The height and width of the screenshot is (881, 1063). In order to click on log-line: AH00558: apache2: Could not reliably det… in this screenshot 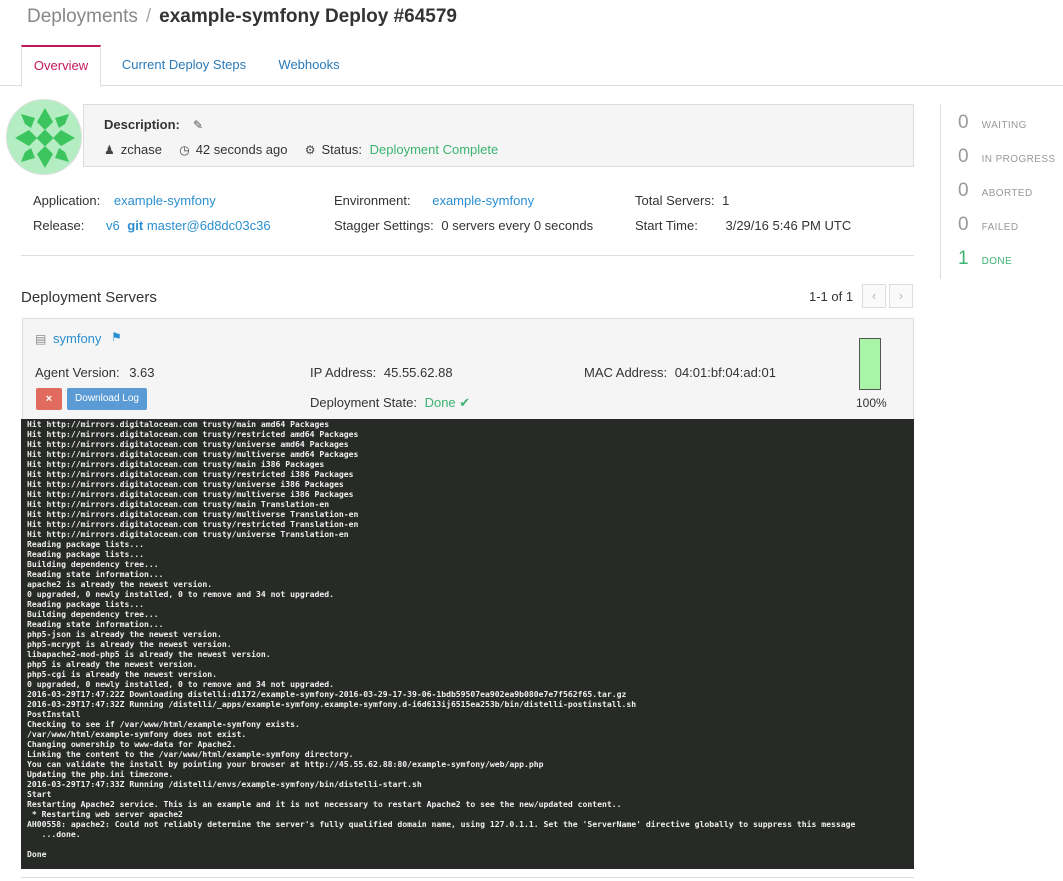, I will do `click(441, 824)`.